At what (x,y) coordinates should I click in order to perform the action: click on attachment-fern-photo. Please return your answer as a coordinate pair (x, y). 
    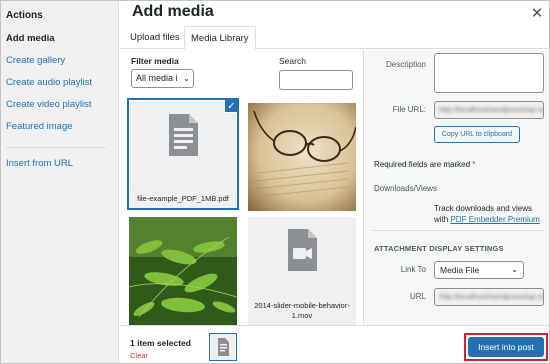
    Looking at the image, I should click on (183, 271).